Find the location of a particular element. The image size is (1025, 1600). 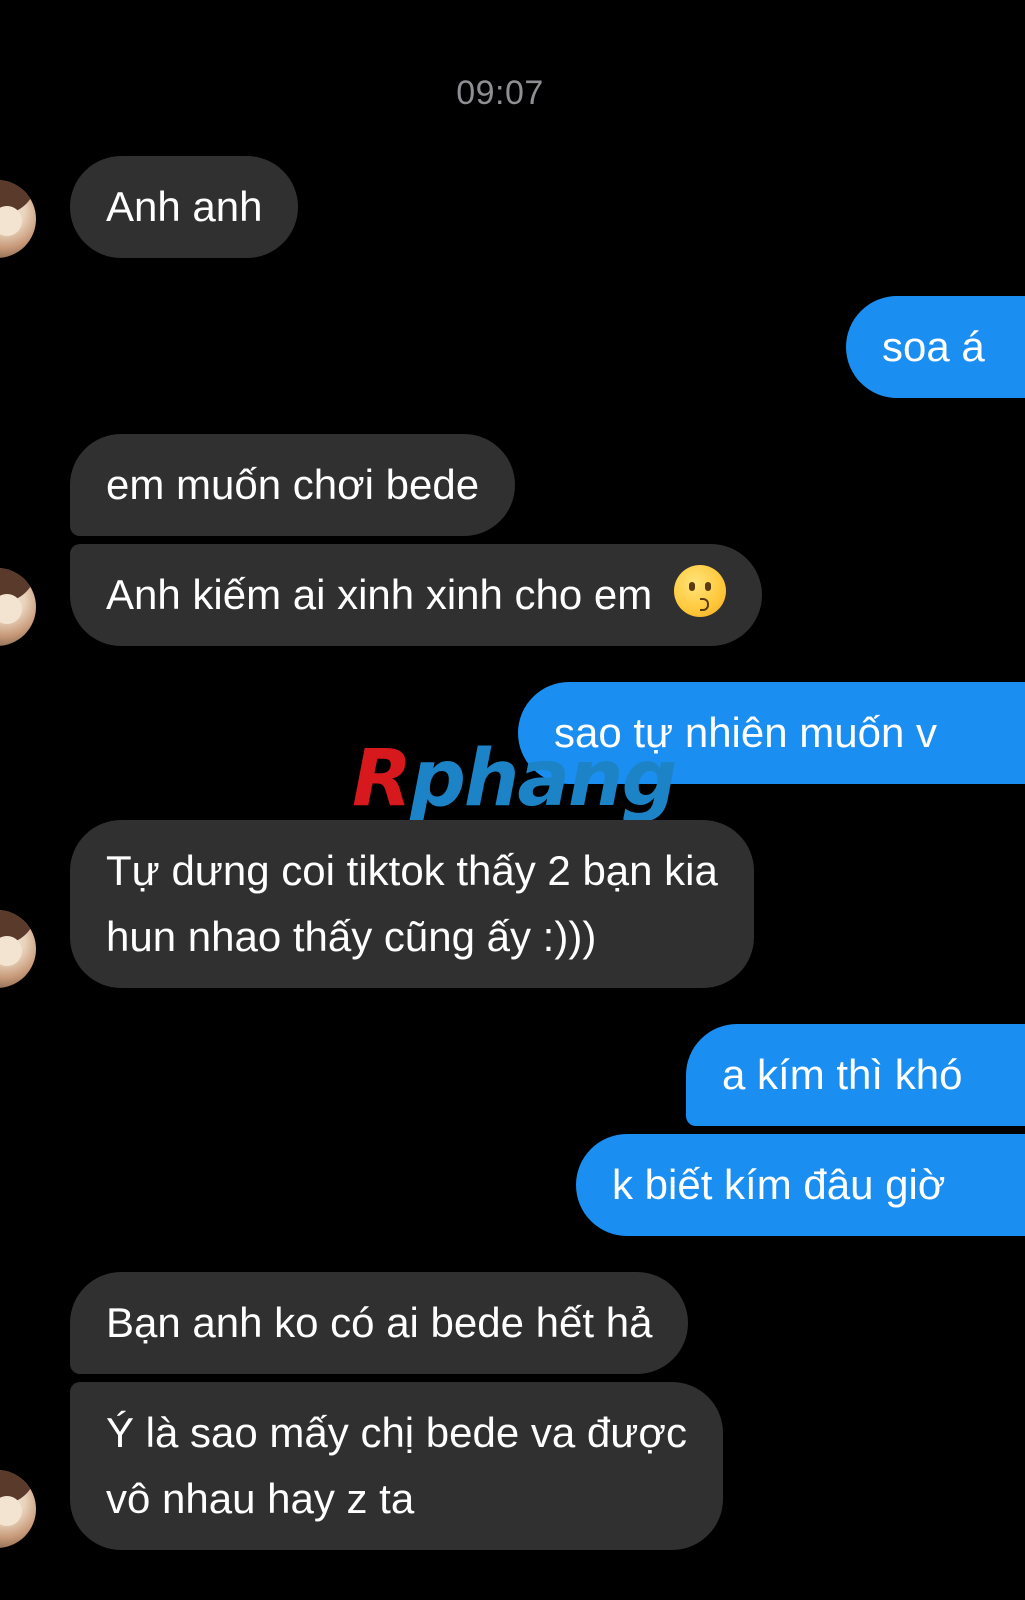

message-bubble-outgoing: soa á is located at coordinates (935, 347).